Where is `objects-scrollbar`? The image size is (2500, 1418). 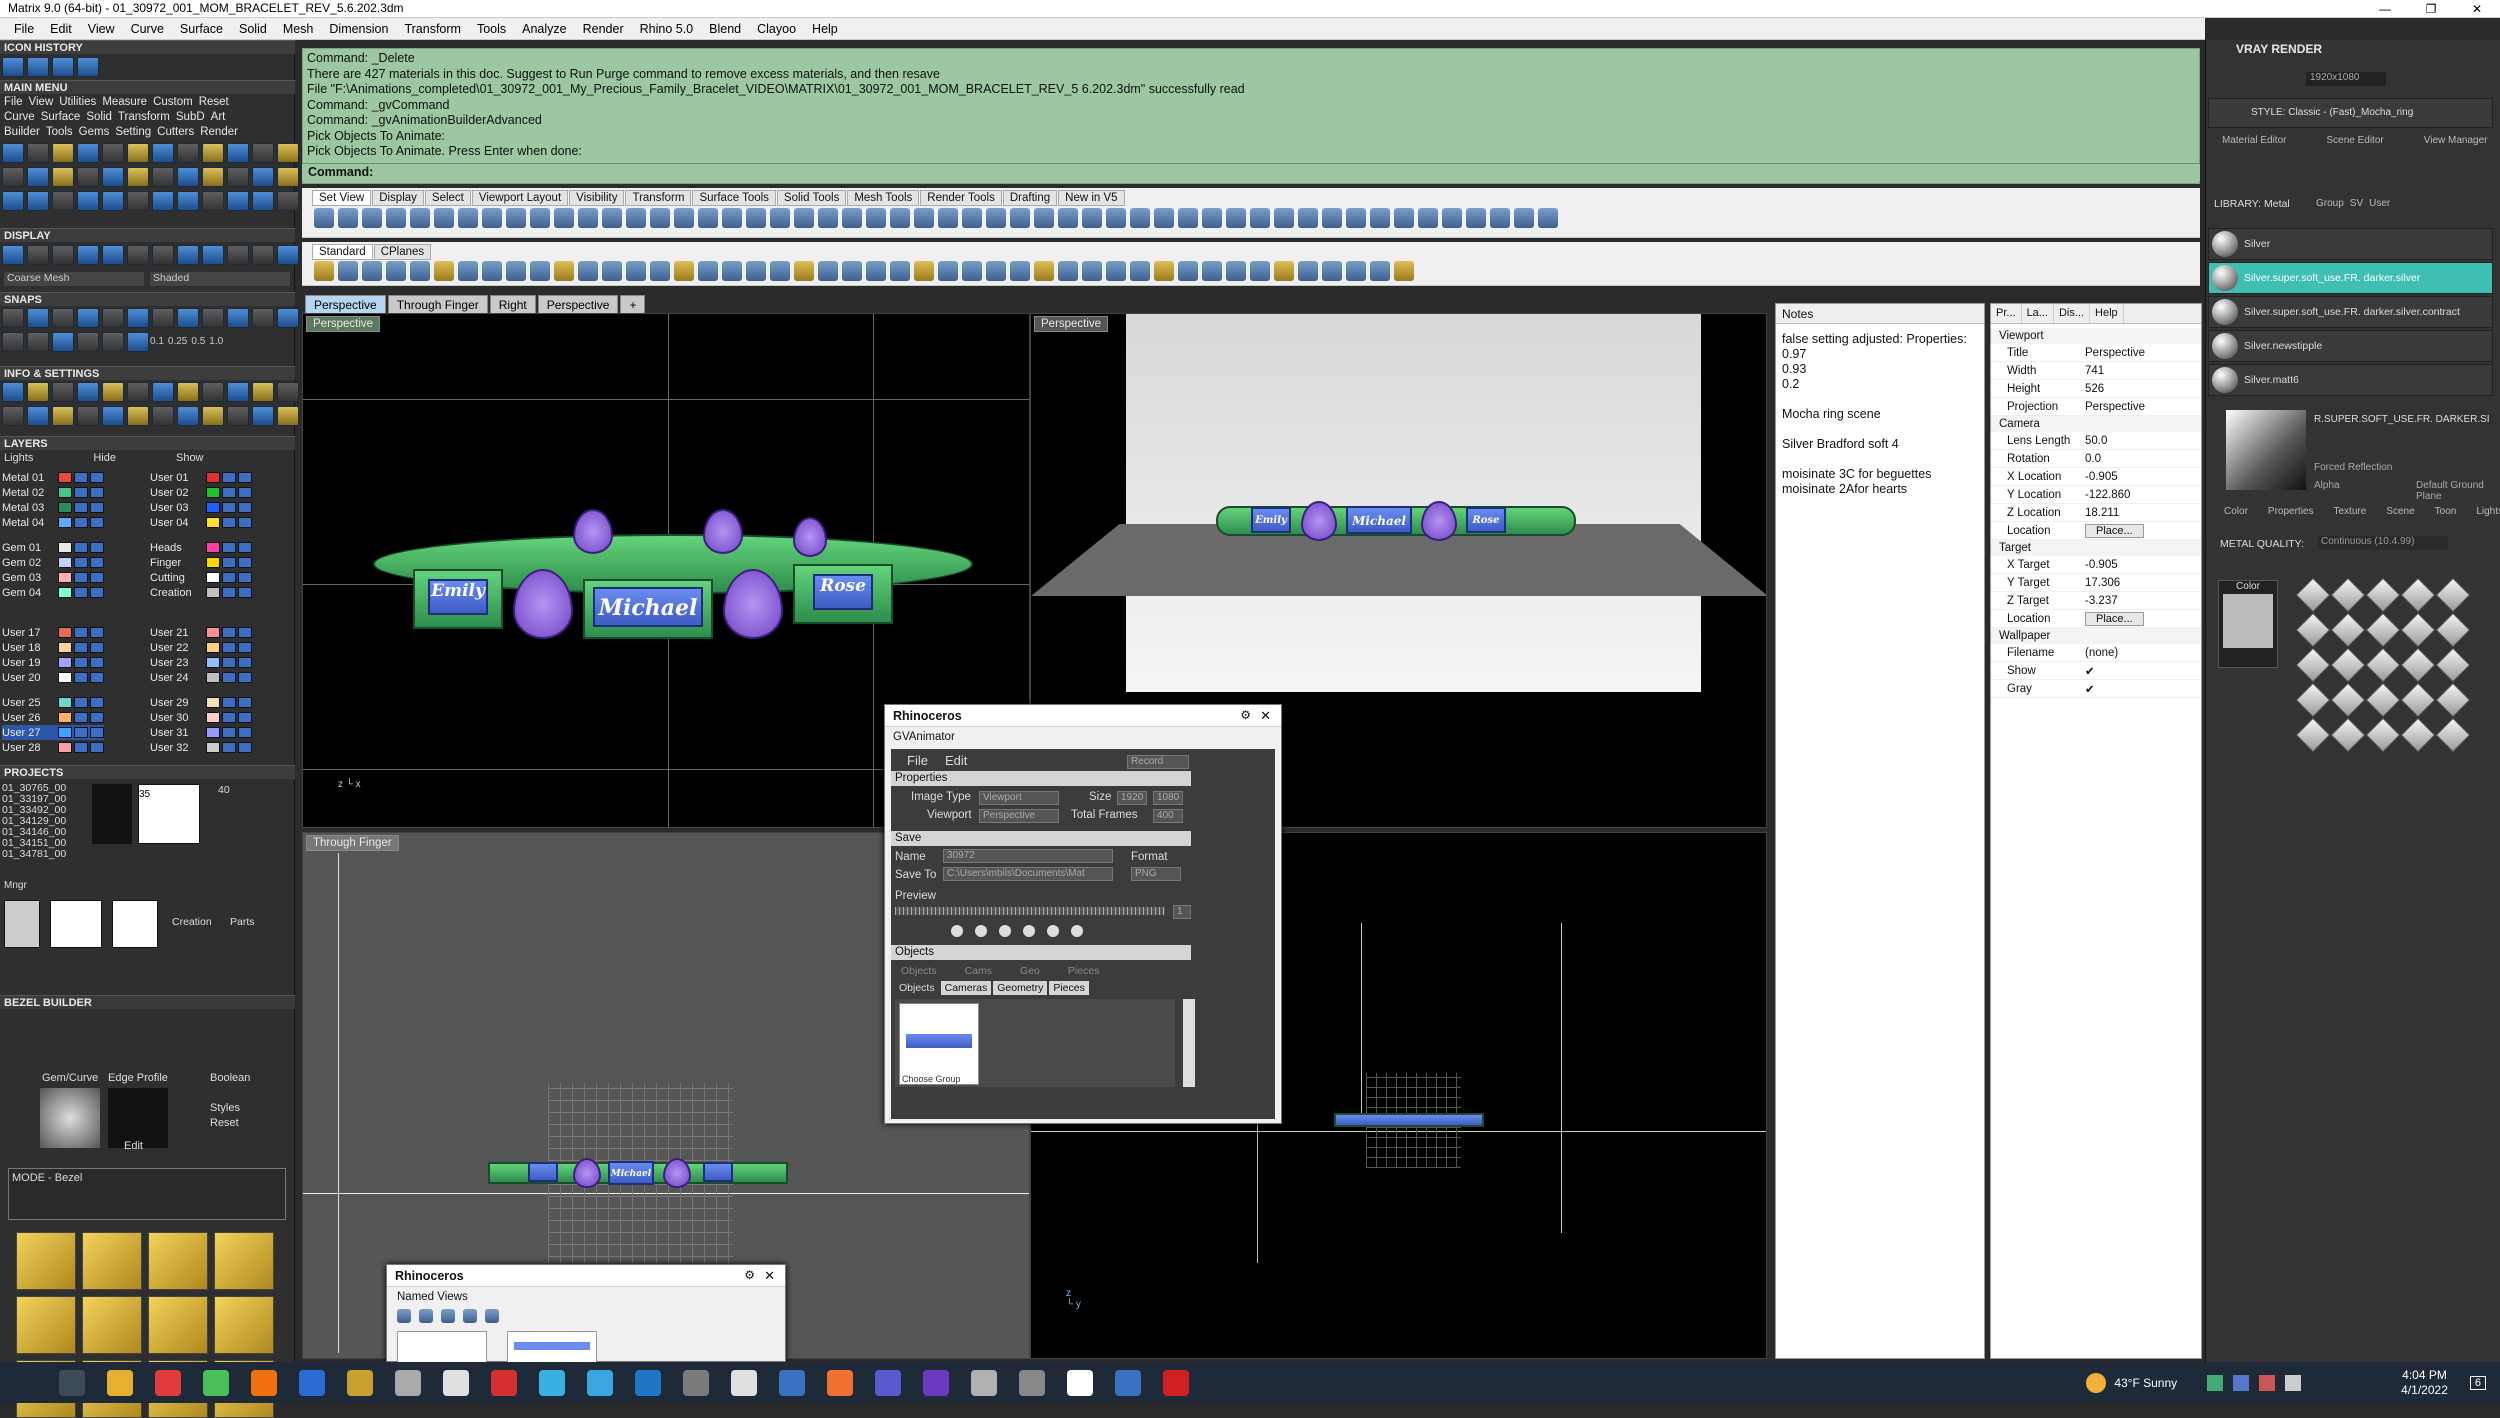
objects-scrollbar is located at coordinates (1189, 1043).